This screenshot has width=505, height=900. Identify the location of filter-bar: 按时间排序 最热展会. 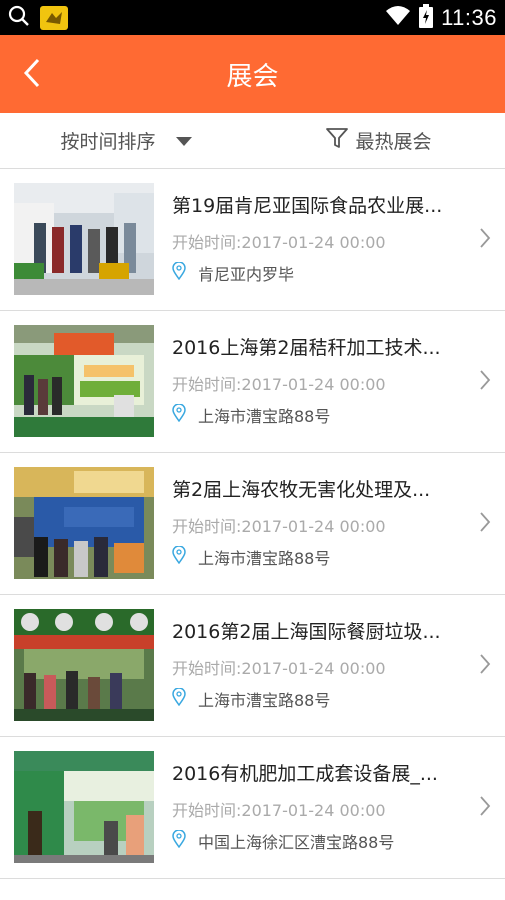
(252, 141).